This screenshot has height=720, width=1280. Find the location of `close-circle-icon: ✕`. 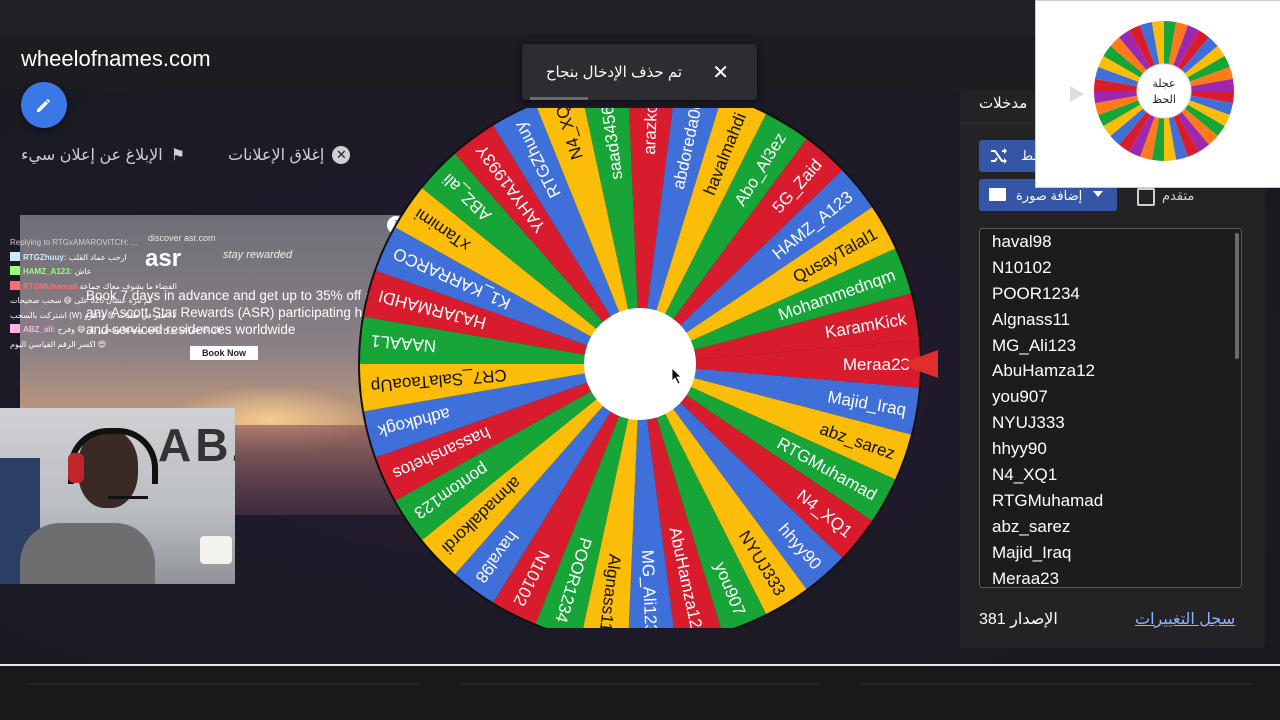

close-circle-icon: ✕ is located at coordinates (341, 155).